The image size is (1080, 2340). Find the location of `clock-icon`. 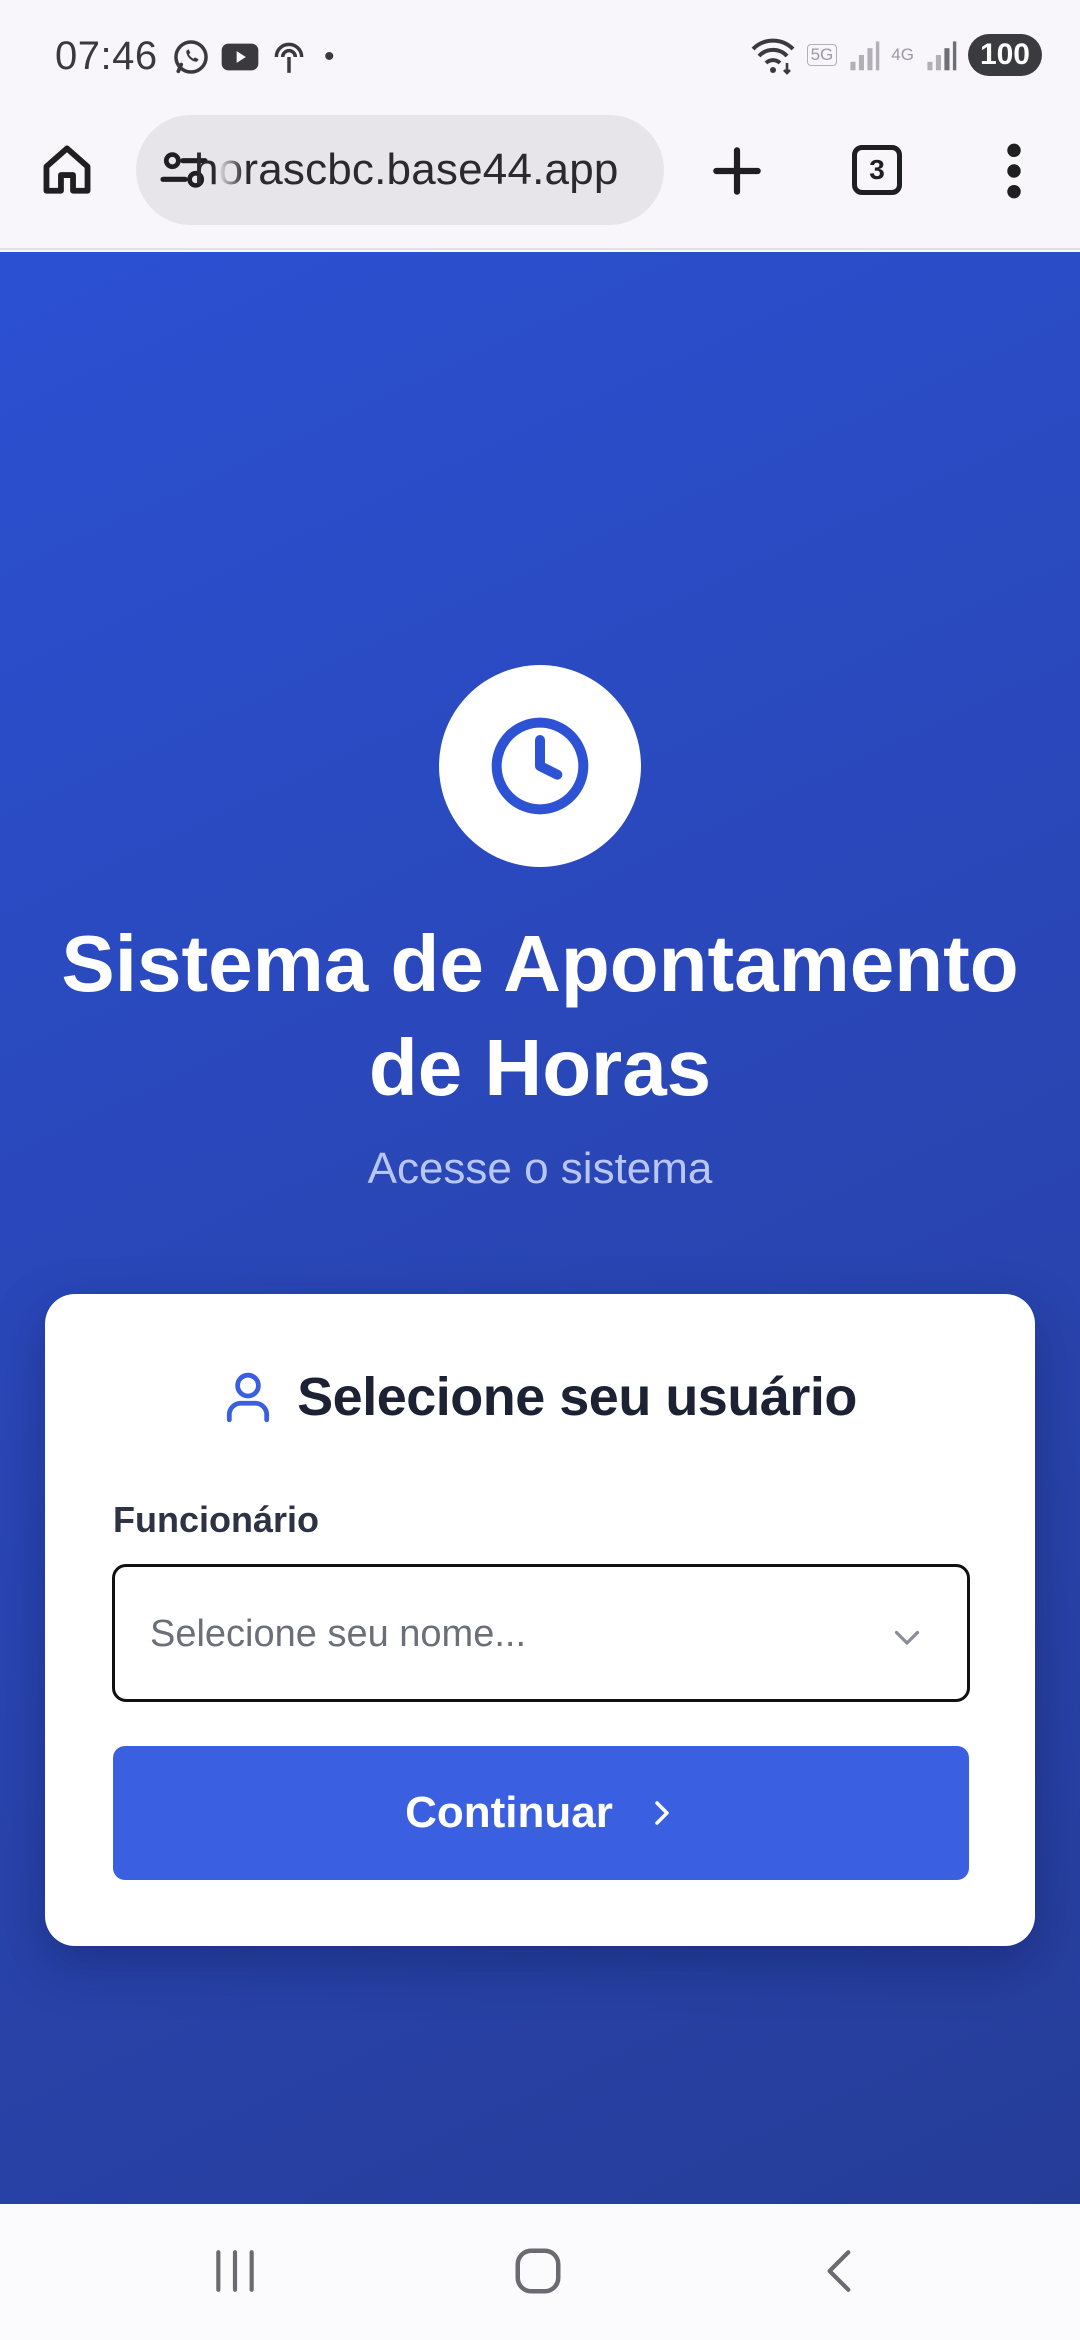

clock-icon is located at coordinates (540, 766).